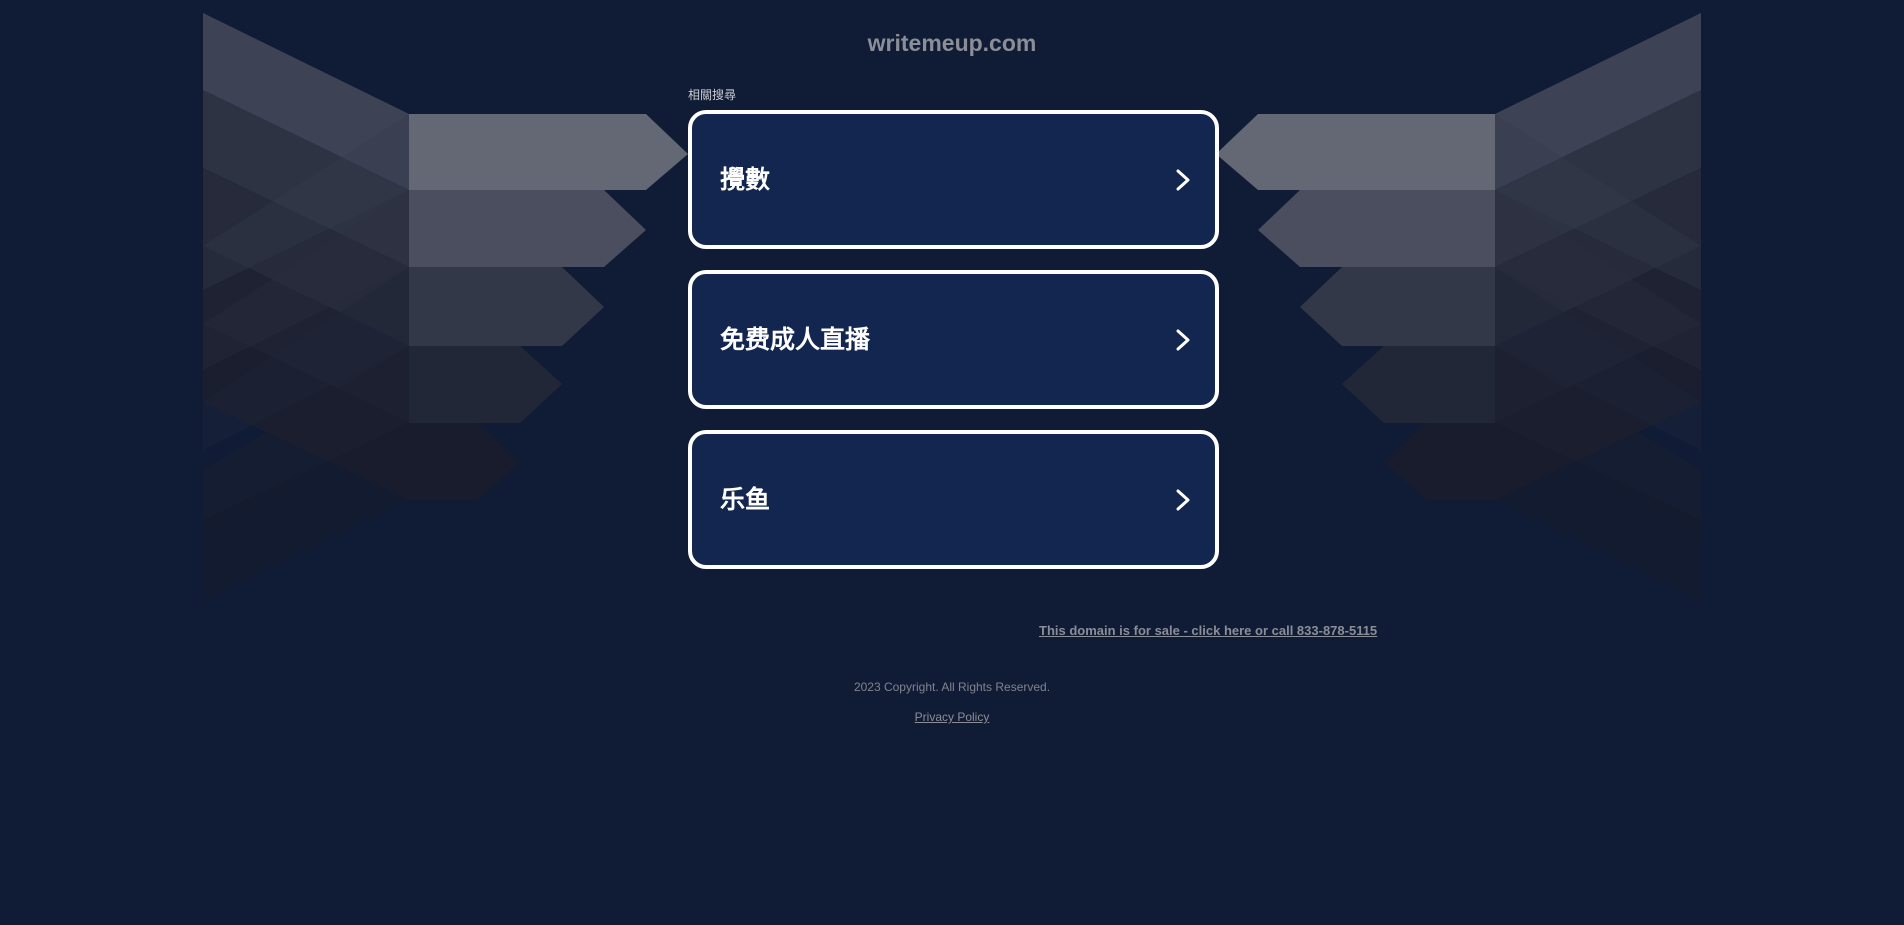 This screenshot has height=925, width=1904. Describe the element at coordinates (795, 339) in the screenshot. I see `search-result-label: 免费成人直播` at that location.